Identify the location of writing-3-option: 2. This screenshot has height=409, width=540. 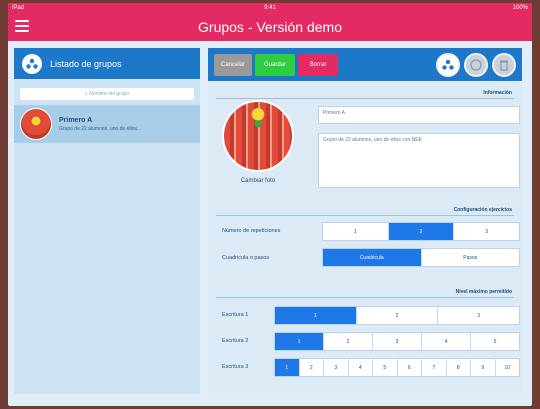
(312, 367).